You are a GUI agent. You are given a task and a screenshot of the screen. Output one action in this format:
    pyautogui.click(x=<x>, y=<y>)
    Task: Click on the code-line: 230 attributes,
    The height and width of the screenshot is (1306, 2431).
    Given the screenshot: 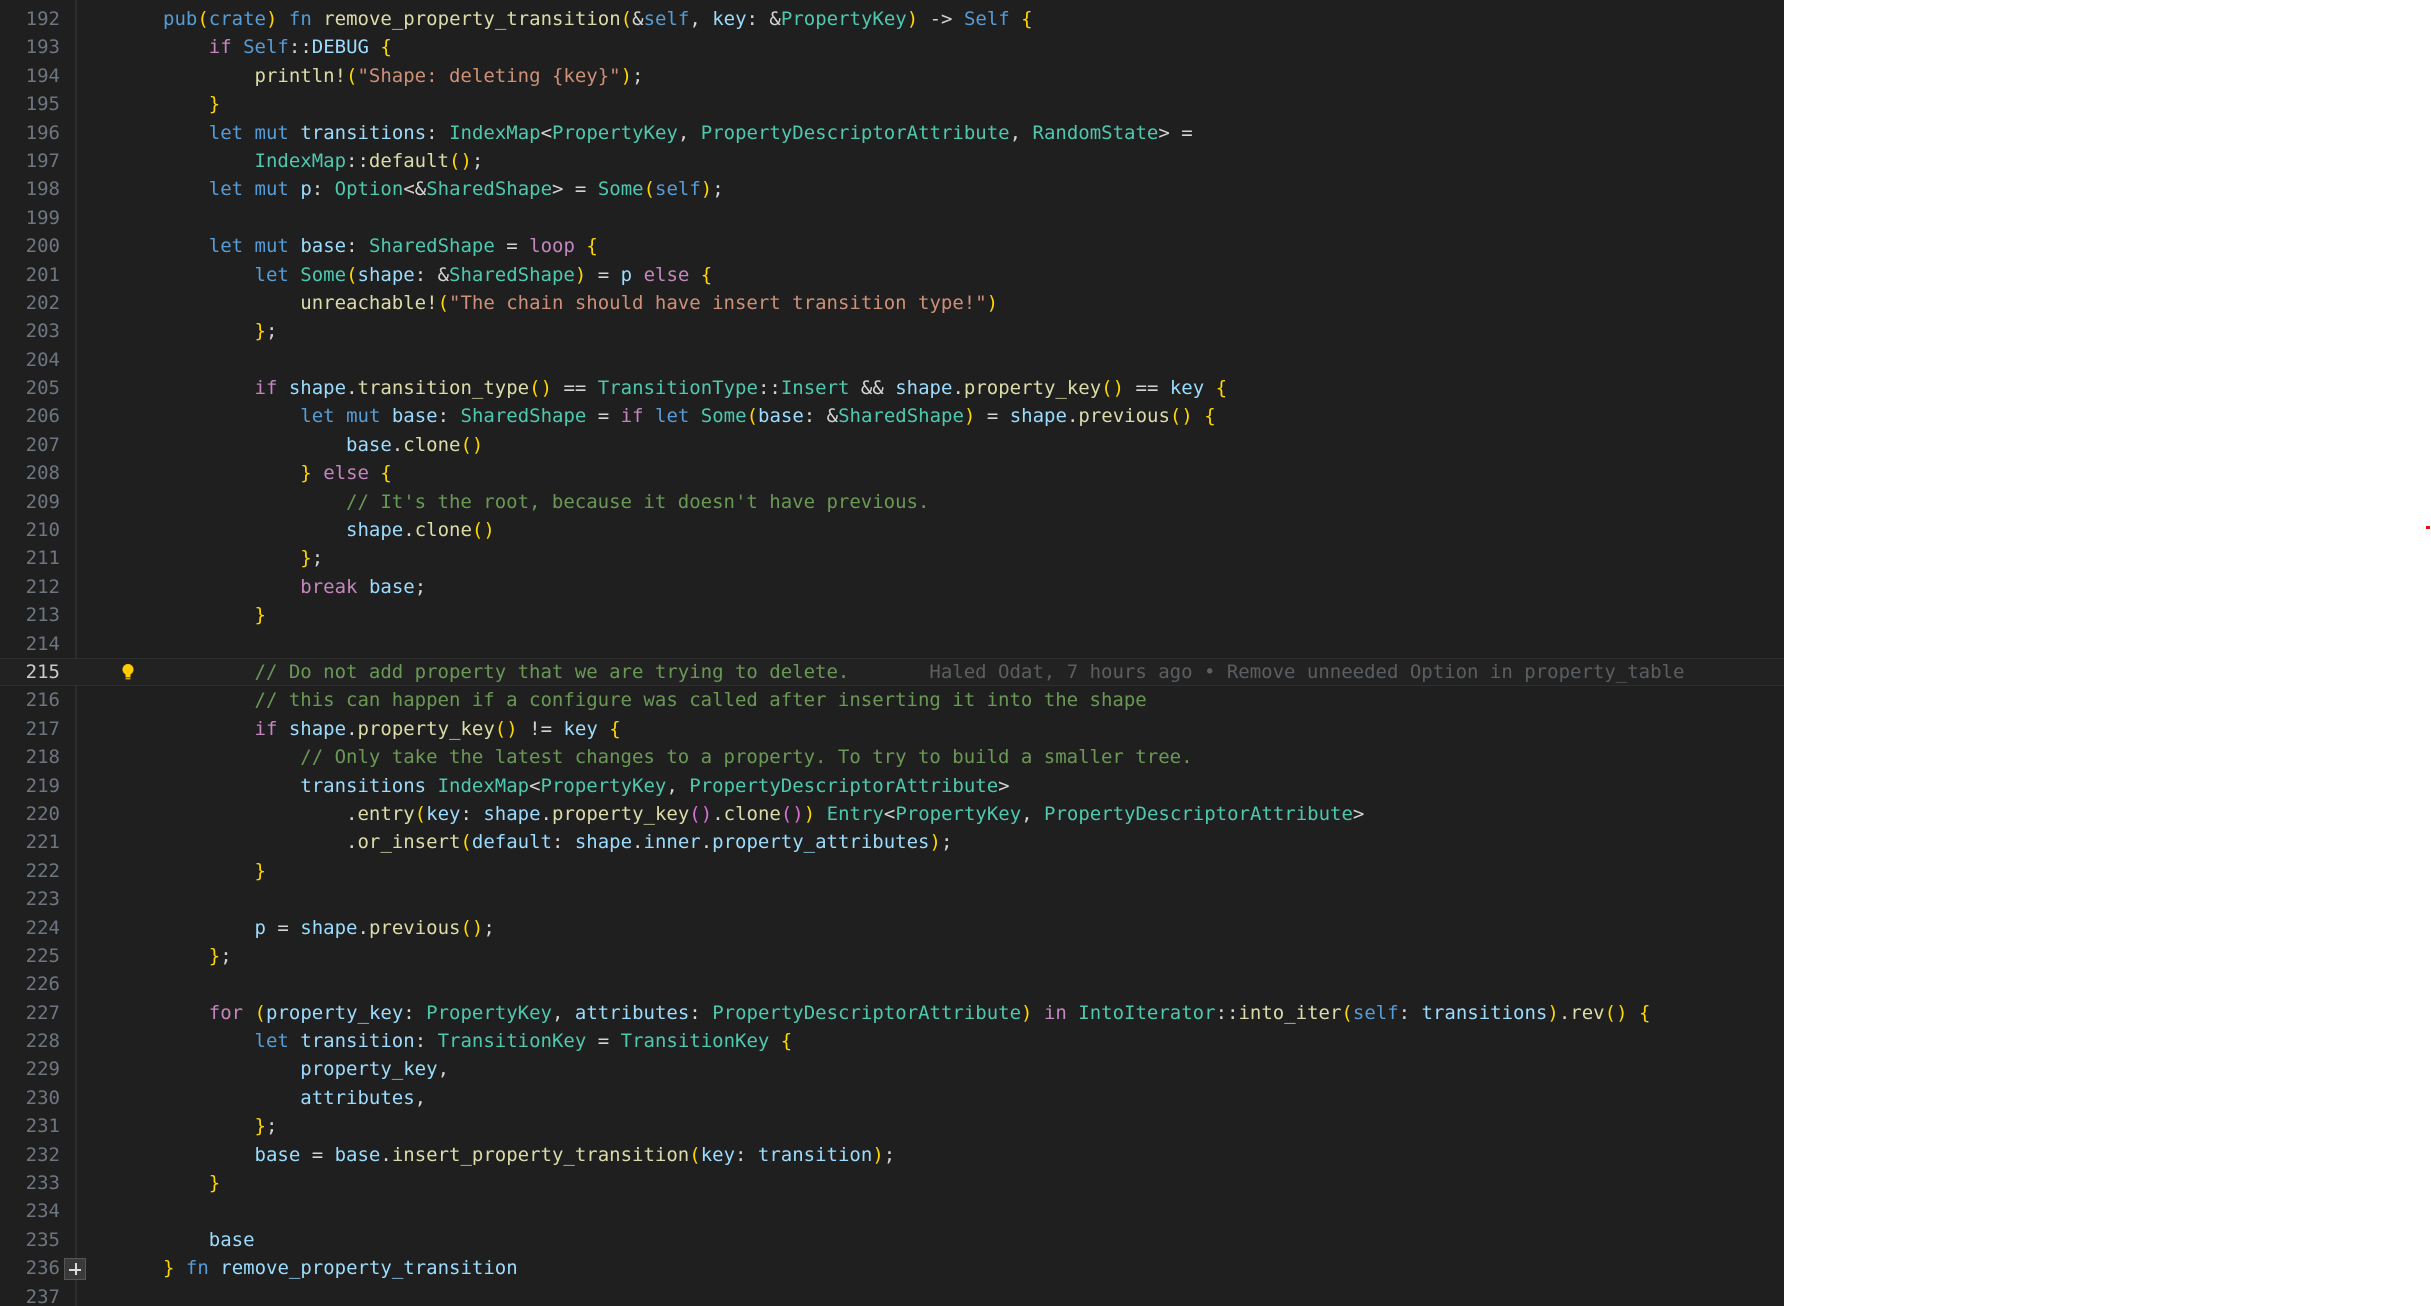 What is the action you would take?
    pyautogui.click(x=892, y=1098)
    